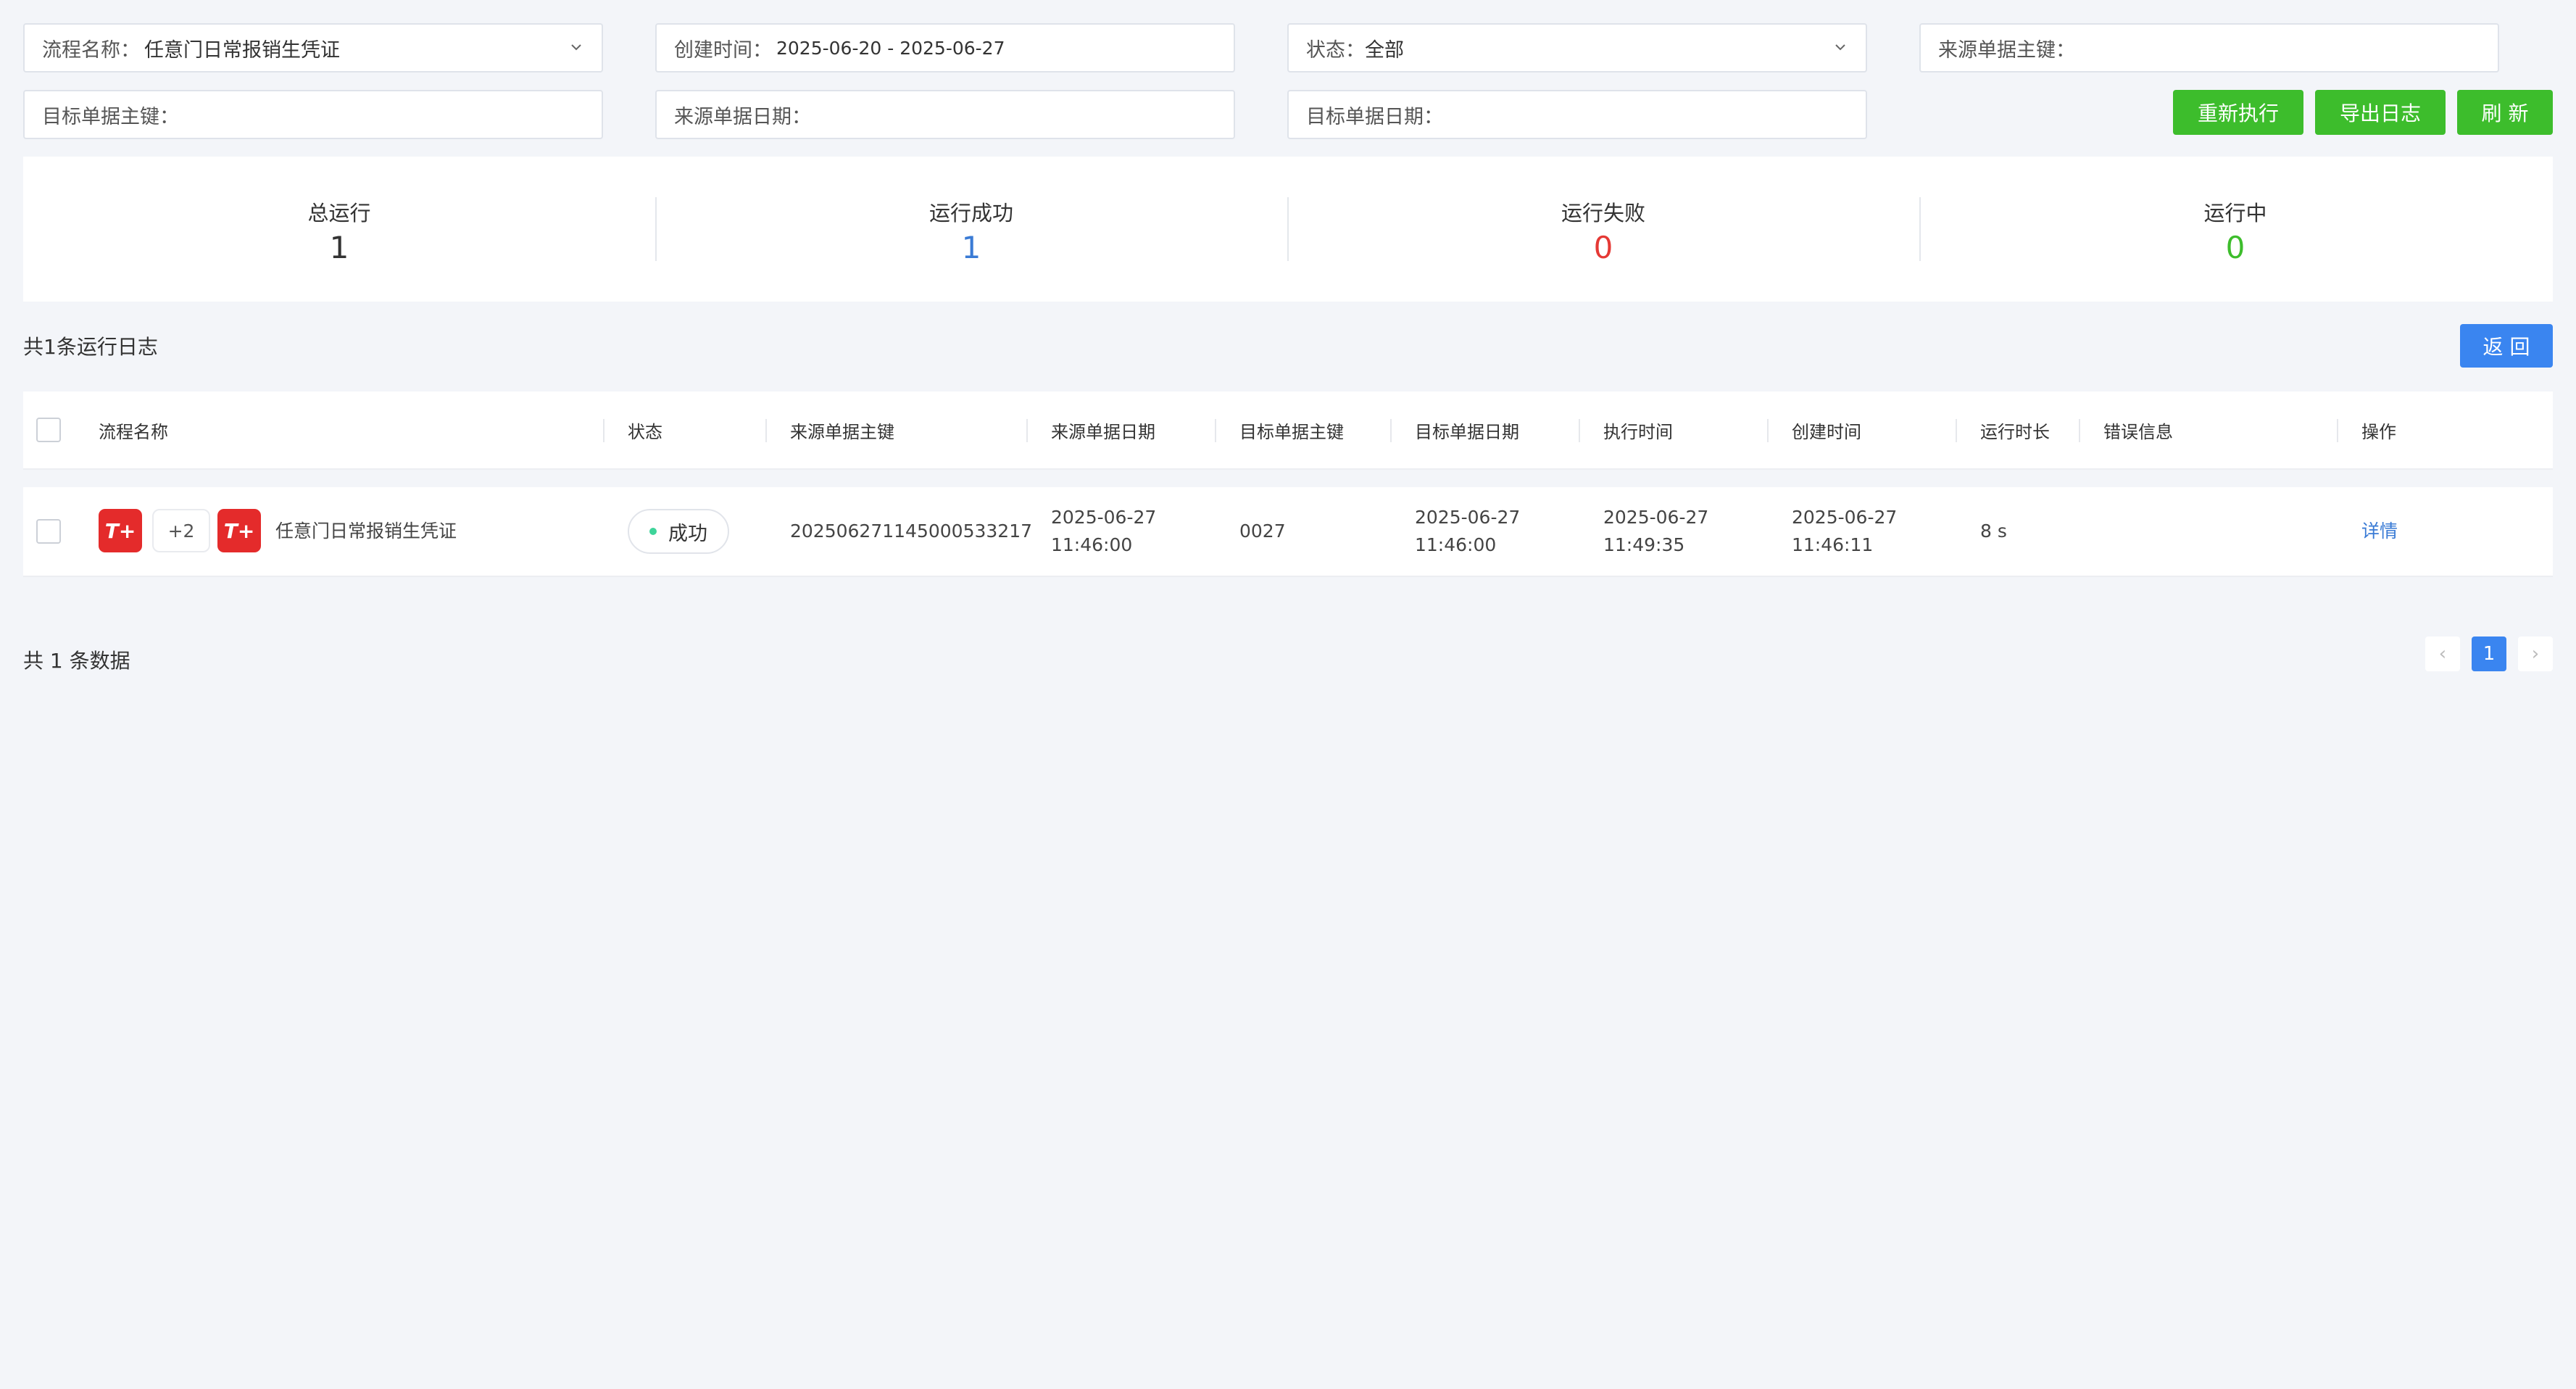 The width and height of the screenshot is (2576, 1389). What do you see at coordinates (2442, 654) in the screenshot?
I see `prev-page-button: ‹` at bounding box center [2442, 654].